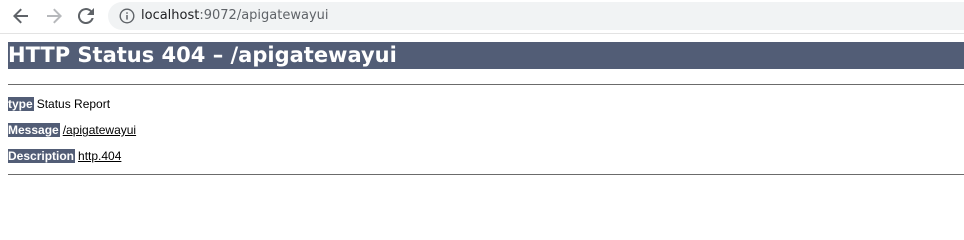  I want to click on url-path: :9072/apigatewayui, so click(264, 15).